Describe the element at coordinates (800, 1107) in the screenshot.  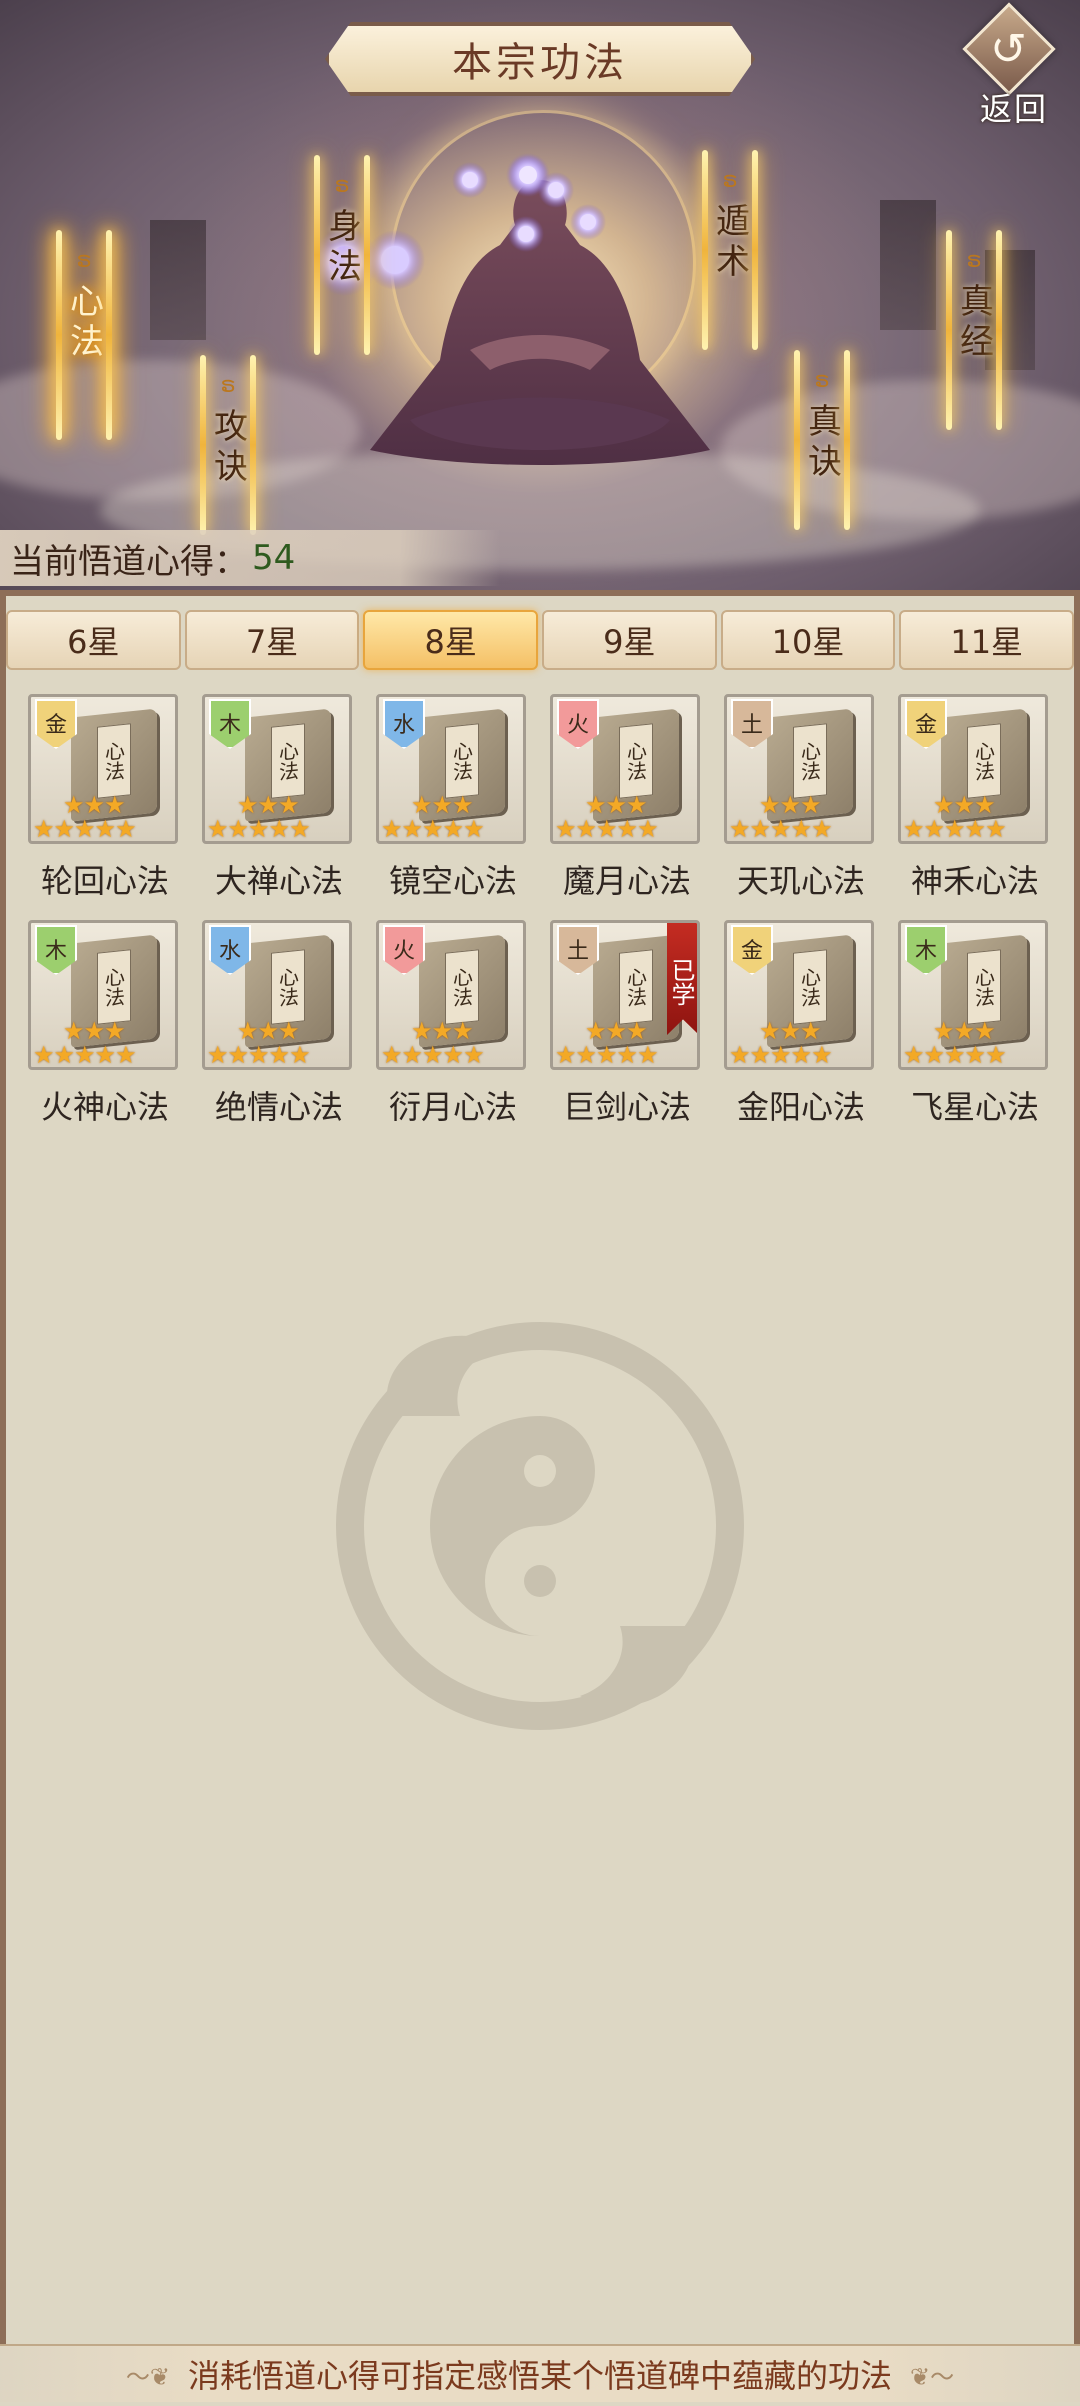
I see `manual-name: 金阳心法` at that location.